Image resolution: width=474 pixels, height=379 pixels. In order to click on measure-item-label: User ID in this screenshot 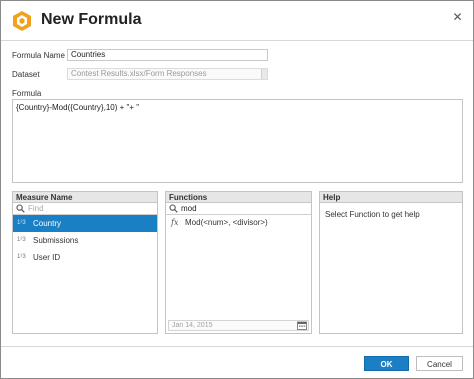, I will do `click(47, 257)`.